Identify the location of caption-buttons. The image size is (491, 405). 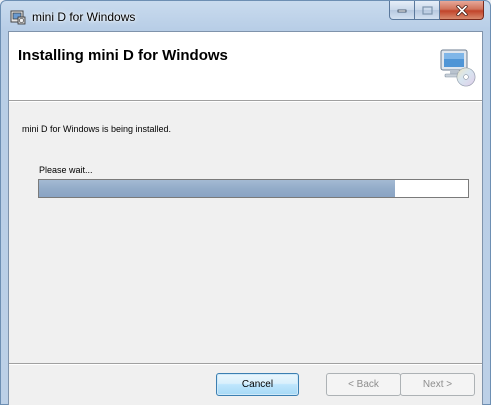
(436, 11).